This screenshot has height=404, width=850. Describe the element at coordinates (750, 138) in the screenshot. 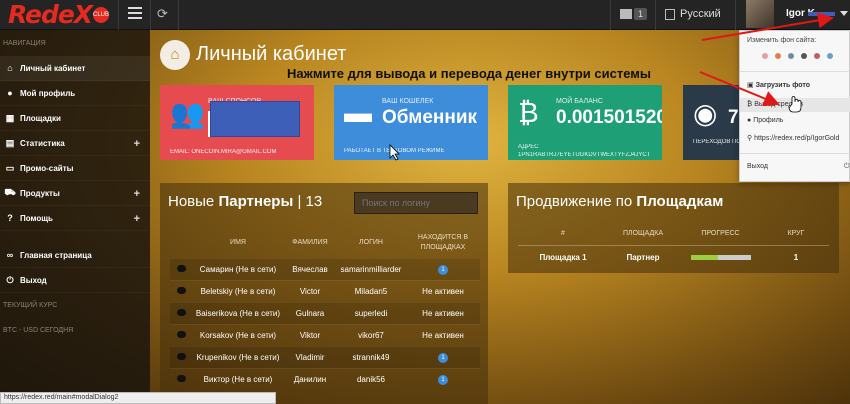

I see `link-icon: ⚲` at that location.